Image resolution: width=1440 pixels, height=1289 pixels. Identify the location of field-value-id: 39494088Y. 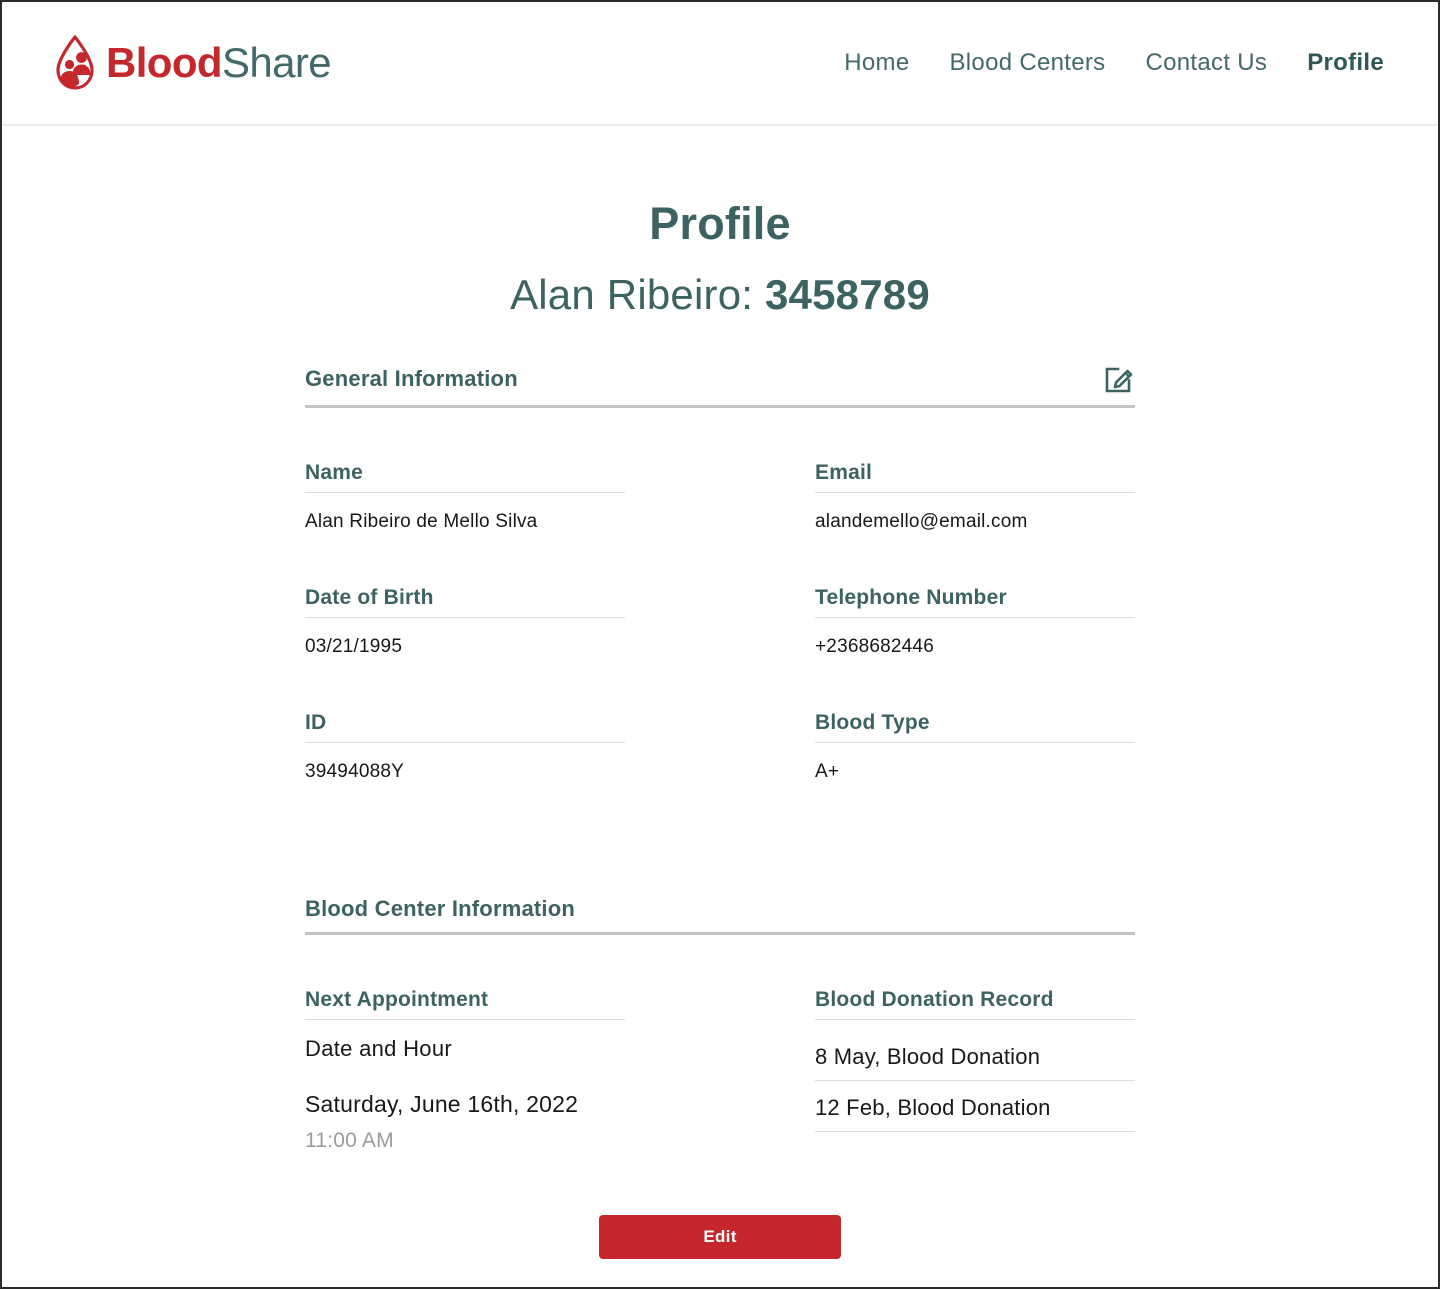
(355, 772).